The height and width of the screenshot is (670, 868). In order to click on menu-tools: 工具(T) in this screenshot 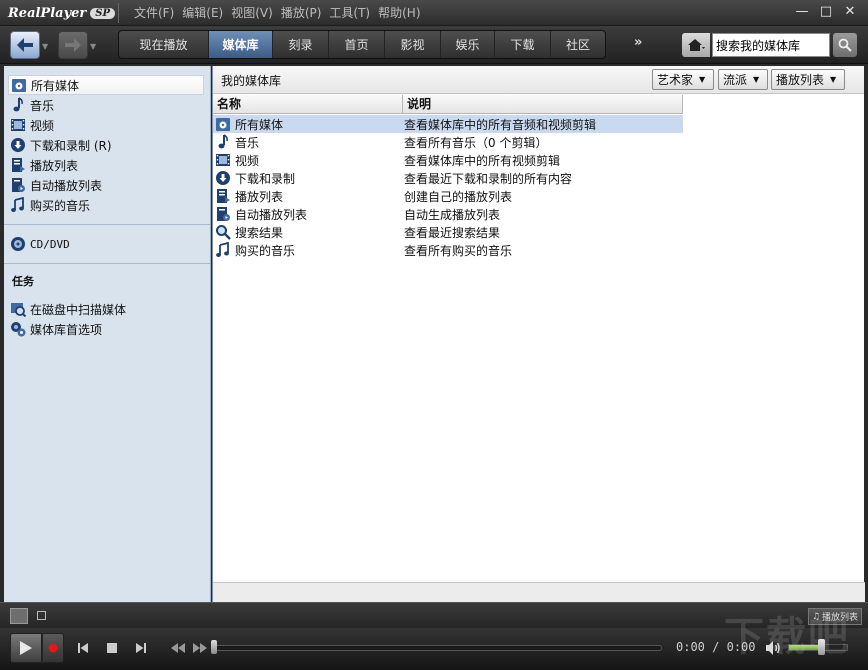, I will do `click(349, 12)`.